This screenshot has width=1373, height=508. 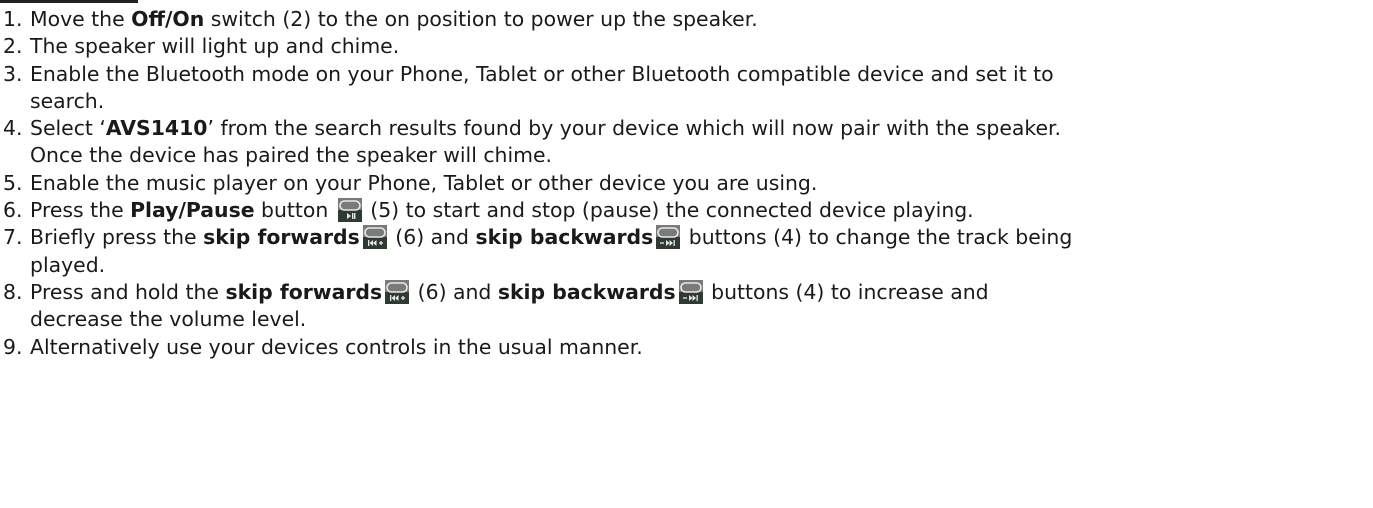 I want to click on step-number: 9., so click(x=13, y=346).